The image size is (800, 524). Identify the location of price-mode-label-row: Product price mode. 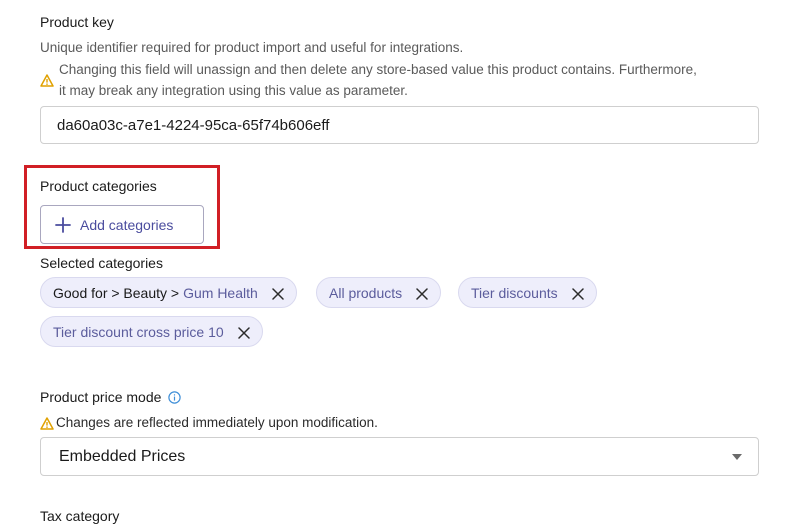
(111, 397).